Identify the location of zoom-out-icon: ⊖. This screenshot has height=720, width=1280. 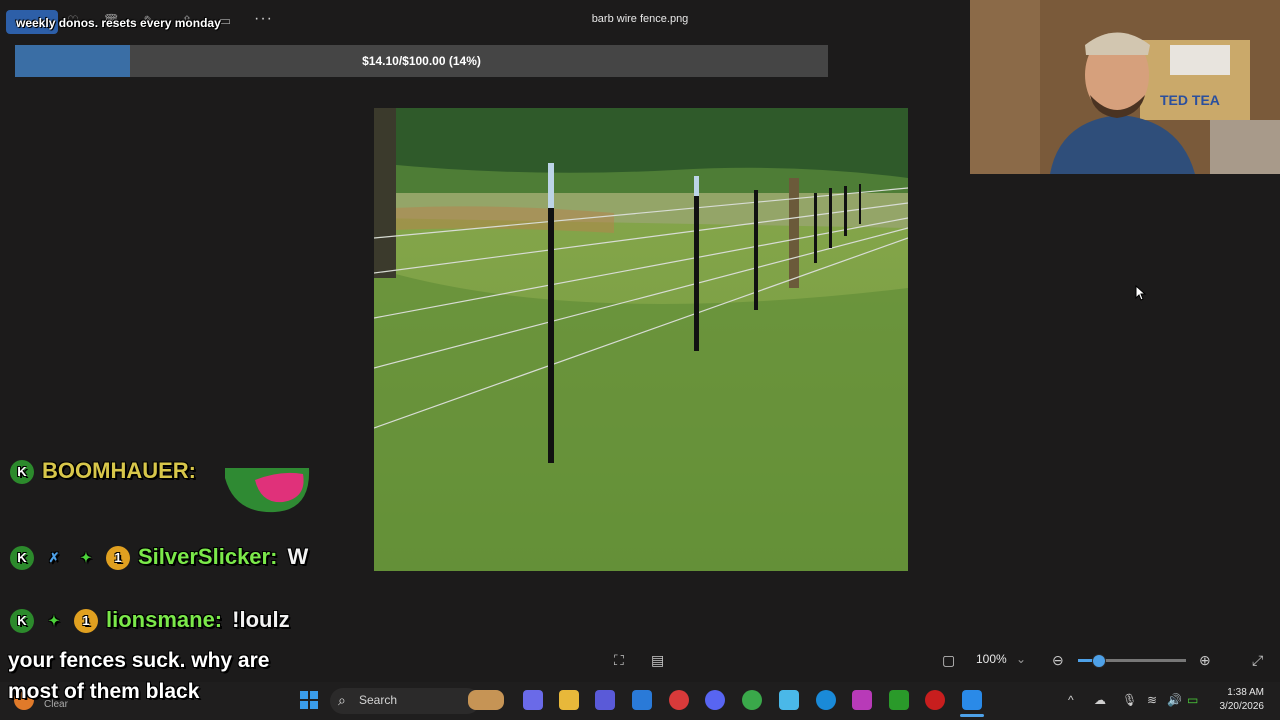
(1058, 660).